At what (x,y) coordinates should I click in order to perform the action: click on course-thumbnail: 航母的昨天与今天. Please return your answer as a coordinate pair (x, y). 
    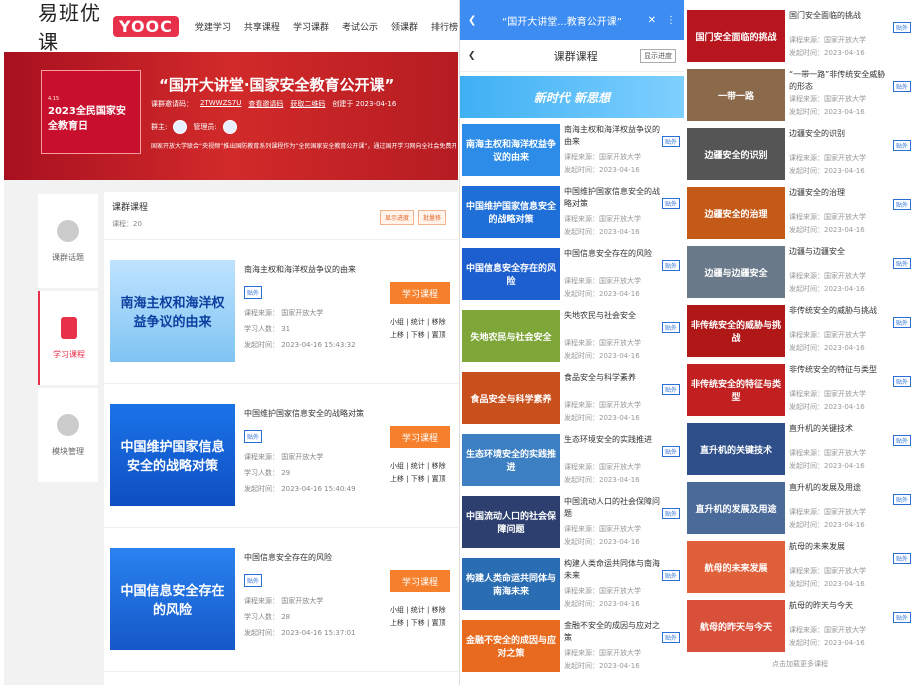
    Looking at the image, I should click on (736, 626).